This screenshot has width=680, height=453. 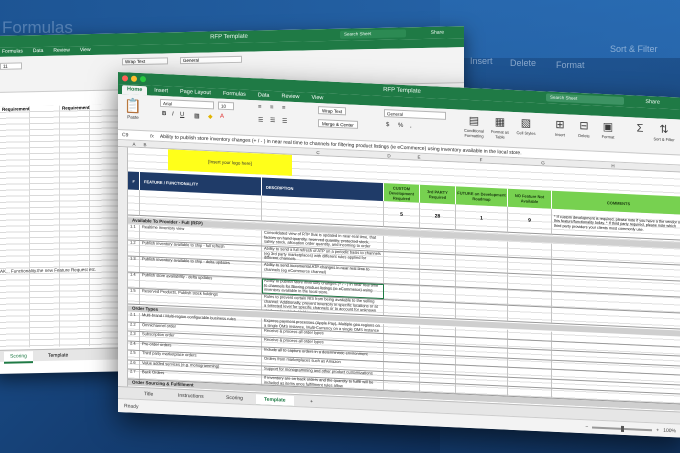 I want to click on back-tab-scoring: Scoring, so click(x=18, y=357).